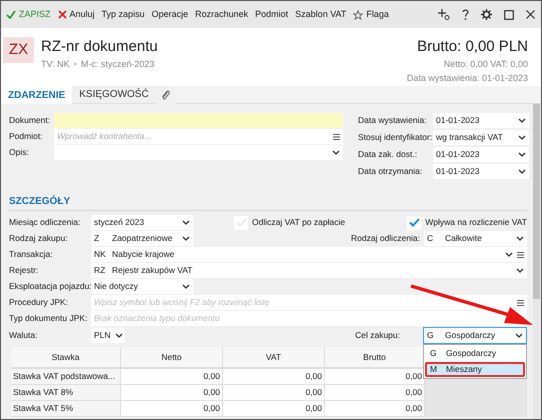 The image size is (542, 420). Describe the element at coordinates (28, 14) in the screenshot. I see `toolbar-button: ZAPISZ` at that location.